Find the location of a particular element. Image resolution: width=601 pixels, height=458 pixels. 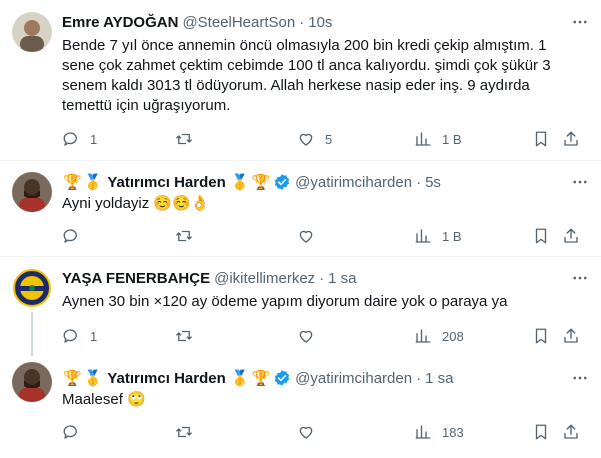

action-bar: 1 B is located at coordinates (326, 236).